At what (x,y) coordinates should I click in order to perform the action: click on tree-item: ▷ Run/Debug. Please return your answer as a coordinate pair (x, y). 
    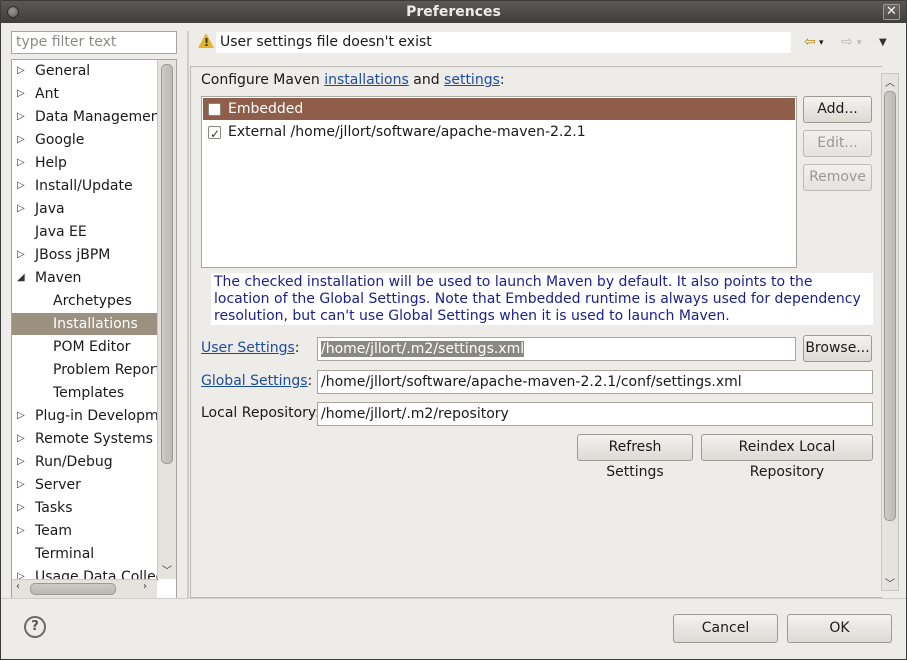
    Looking at the image, I should click on (85, 462).